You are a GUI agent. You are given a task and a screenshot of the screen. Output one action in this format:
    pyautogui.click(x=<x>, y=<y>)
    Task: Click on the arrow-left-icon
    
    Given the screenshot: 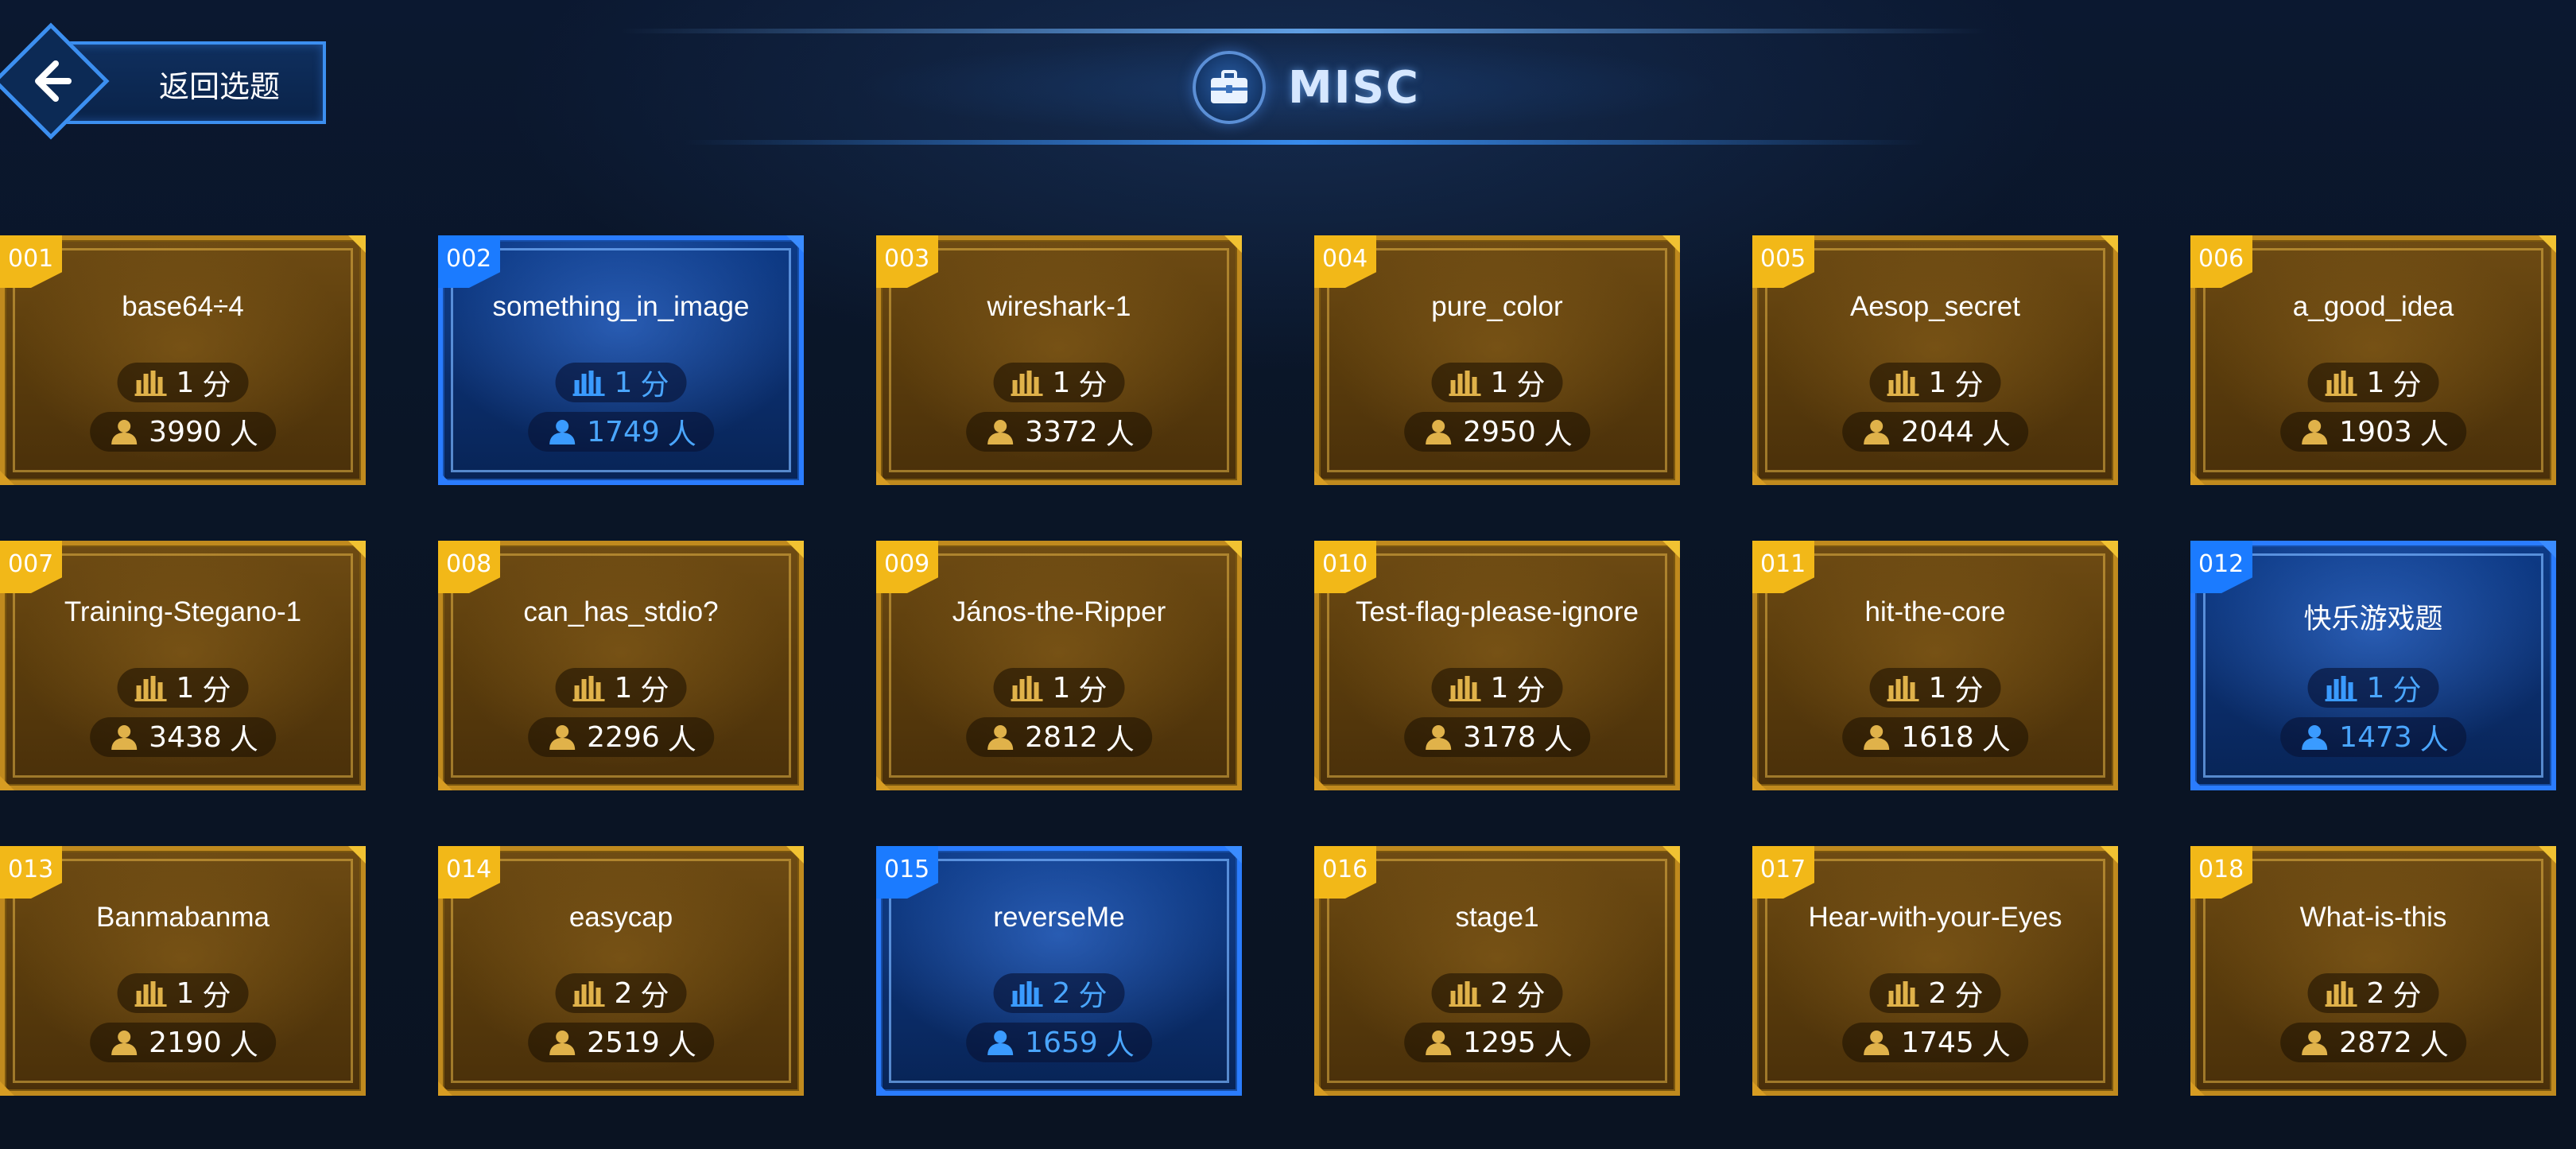 What is the action you would take?
    pyautogui.click(x=53, y=81)
    